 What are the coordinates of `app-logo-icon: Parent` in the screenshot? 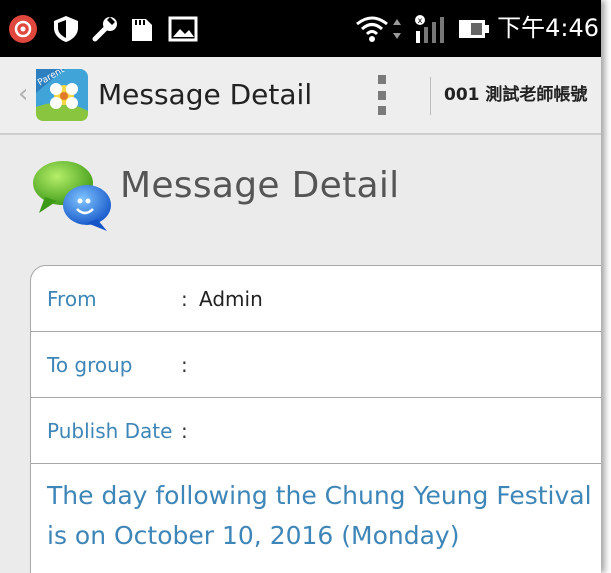 It's located at (62, 94).